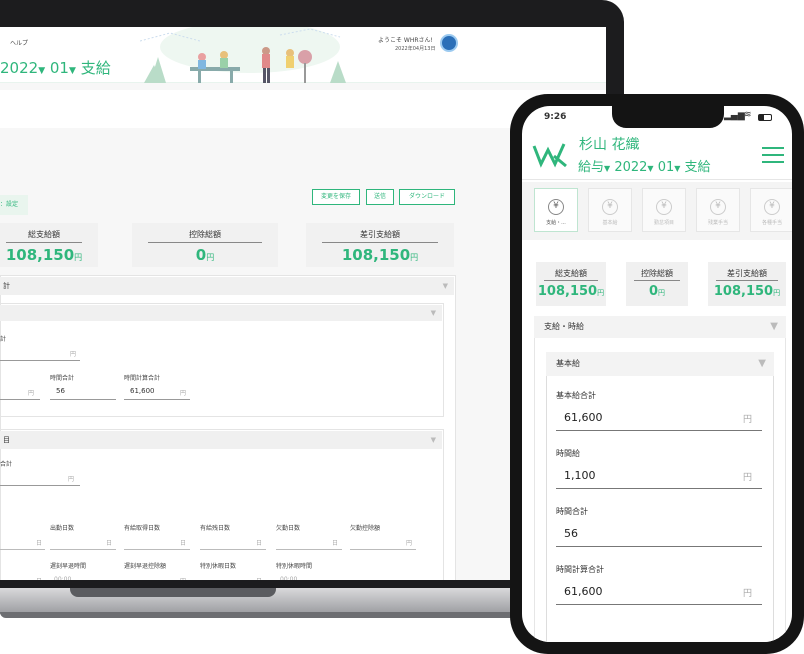  What do you see at coordinates (221, 313) in the screenshot?
I see `basic-pay-header: ▼` at bounding box center [221, 313].